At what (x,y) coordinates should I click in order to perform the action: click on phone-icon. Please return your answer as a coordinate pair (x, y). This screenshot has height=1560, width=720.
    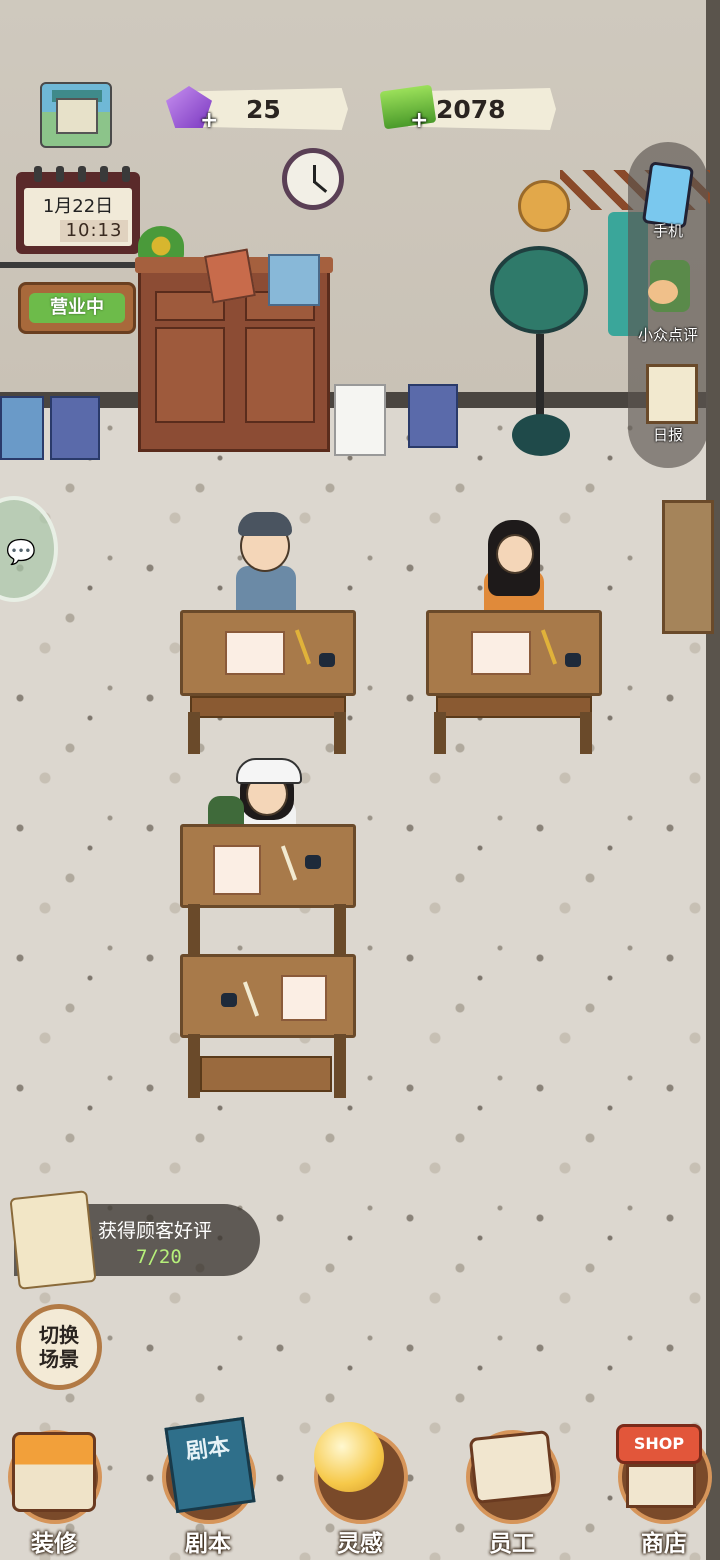
    Looking at the image, I should click on (668, 195).